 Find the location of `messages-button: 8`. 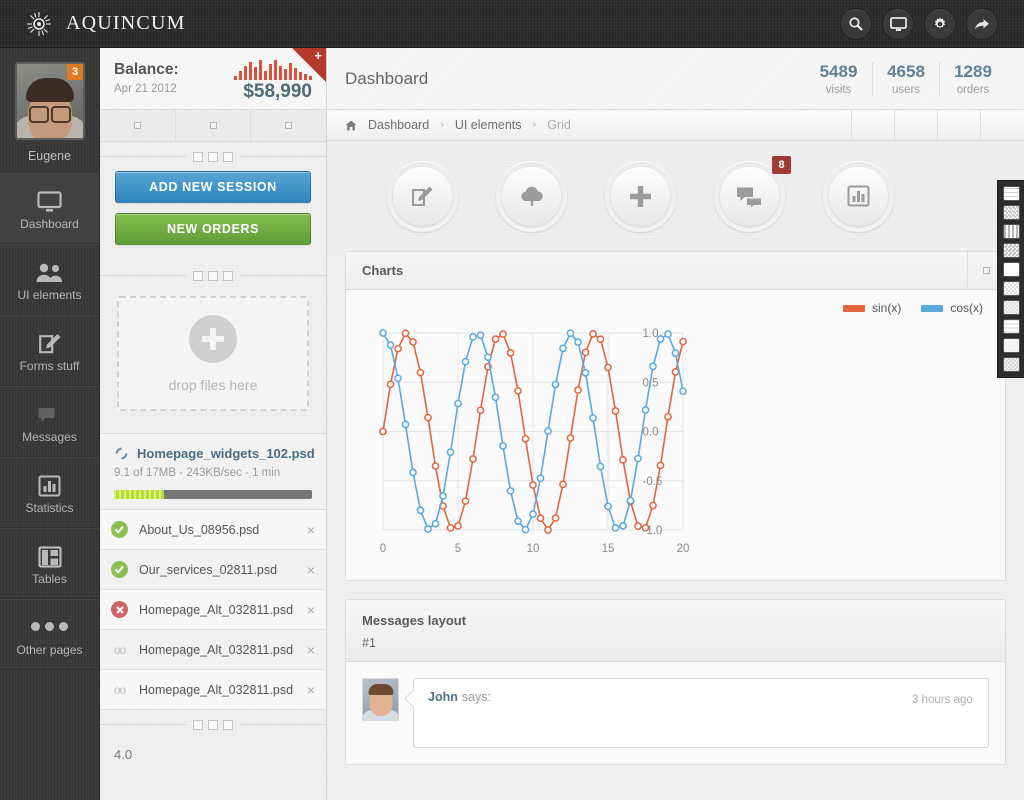

messages-button: 8 is located at coordinates (752, 193).